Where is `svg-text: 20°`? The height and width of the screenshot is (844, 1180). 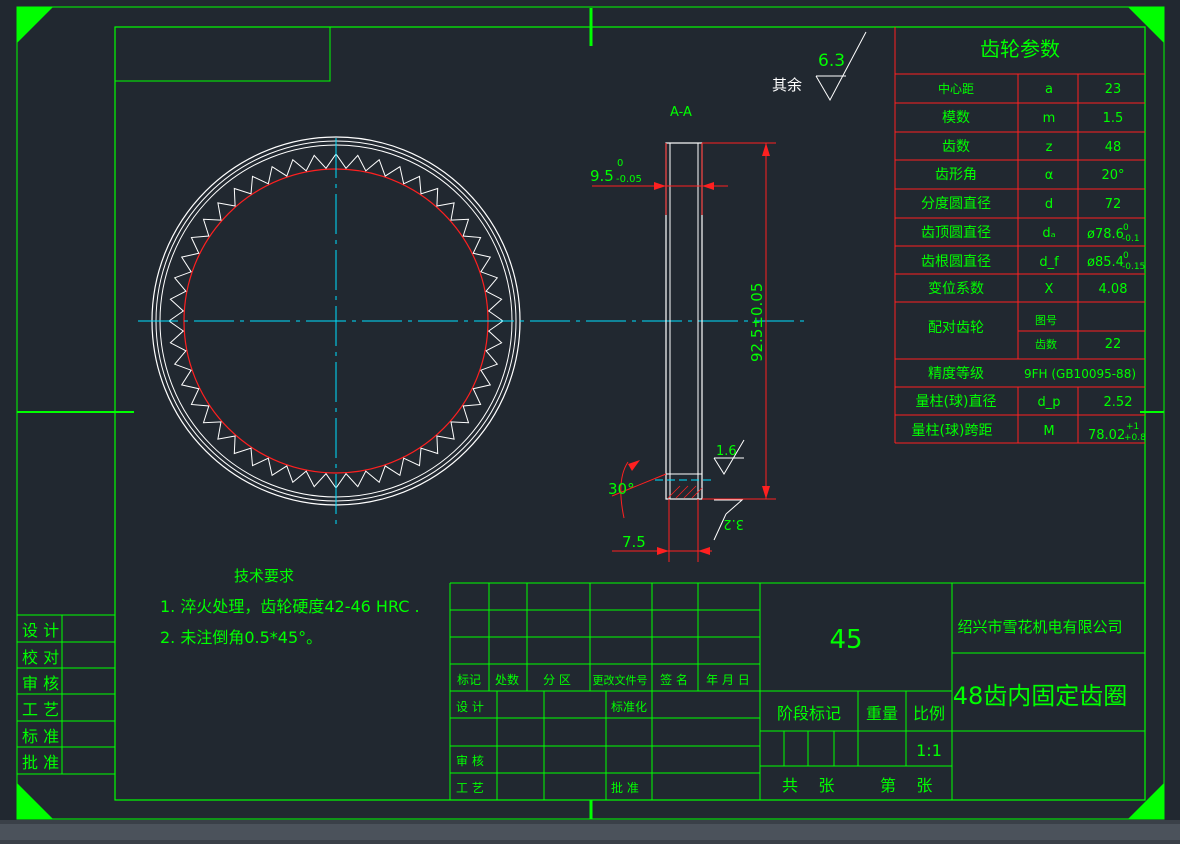 svg-text: 20° is located at coordinates (1112, 175).